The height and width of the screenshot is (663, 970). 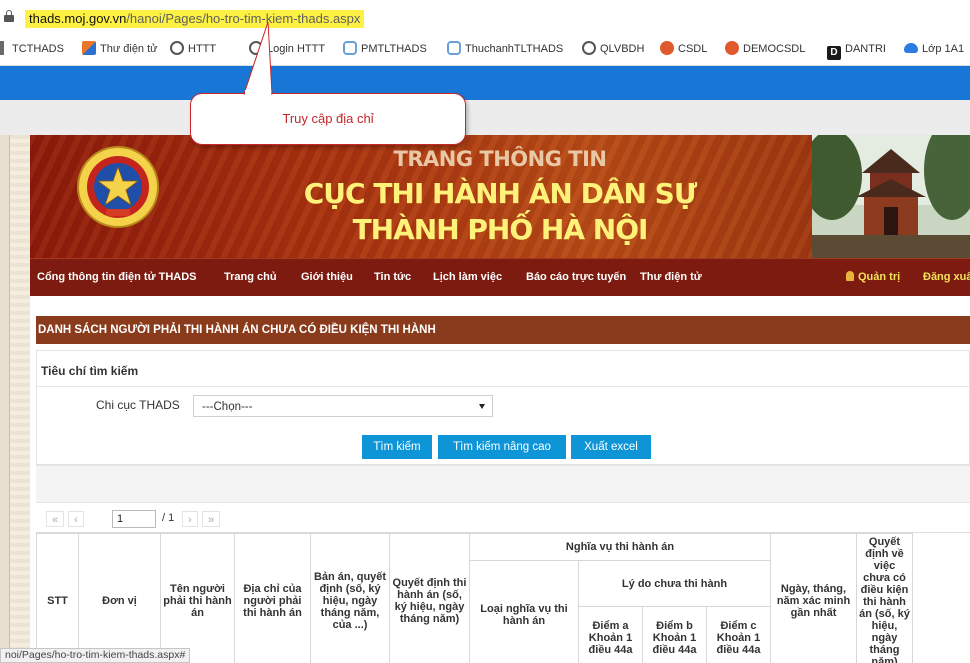 I want to click on temple-image, so click(x=891, y=196).